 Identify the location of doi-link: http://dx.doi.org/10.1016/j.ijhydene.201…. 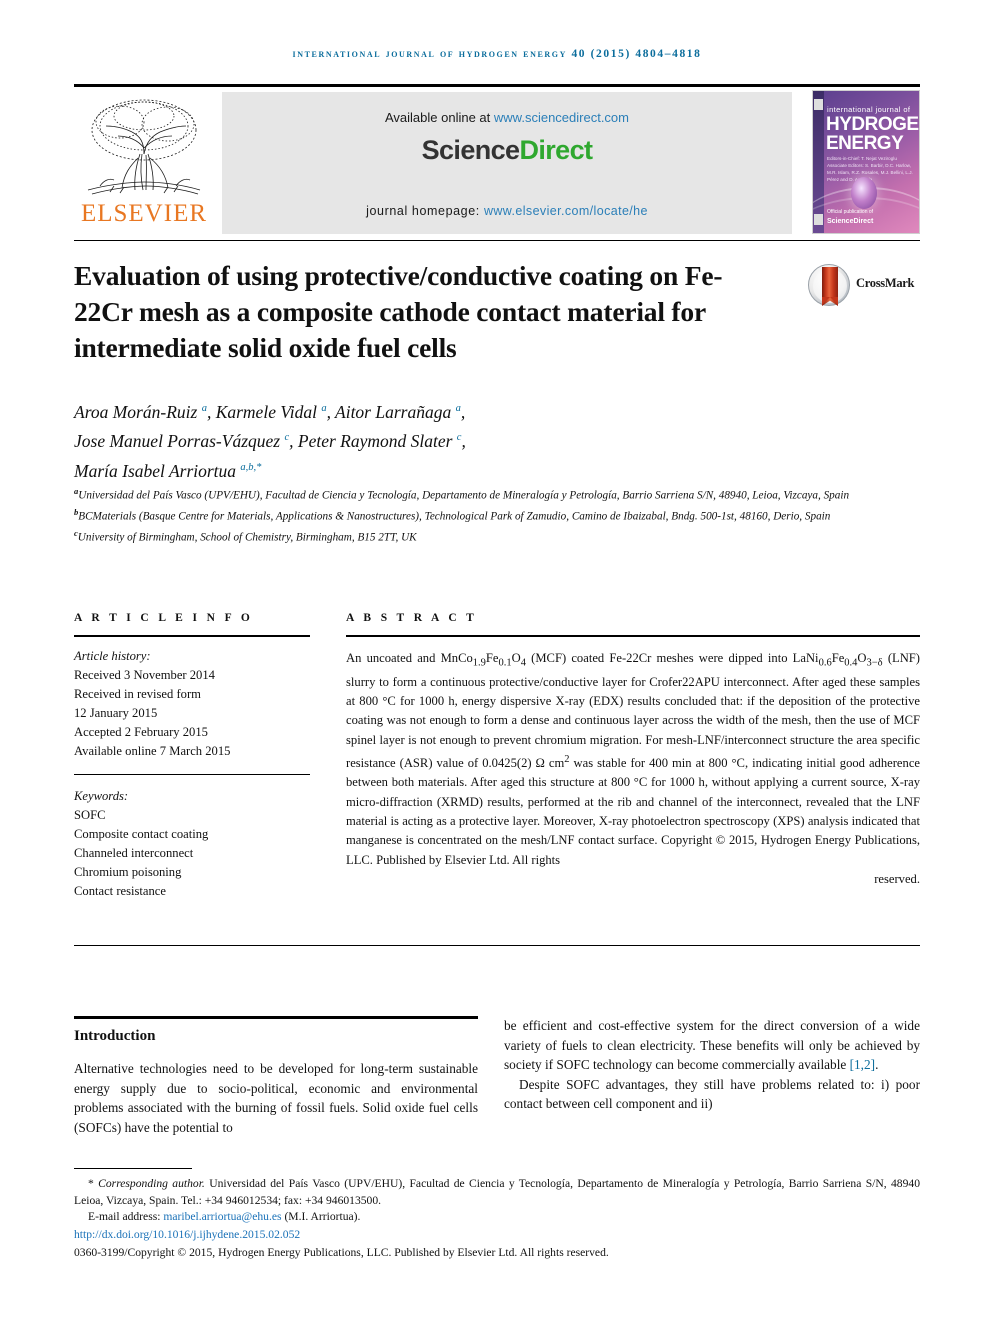
(497, 1235).